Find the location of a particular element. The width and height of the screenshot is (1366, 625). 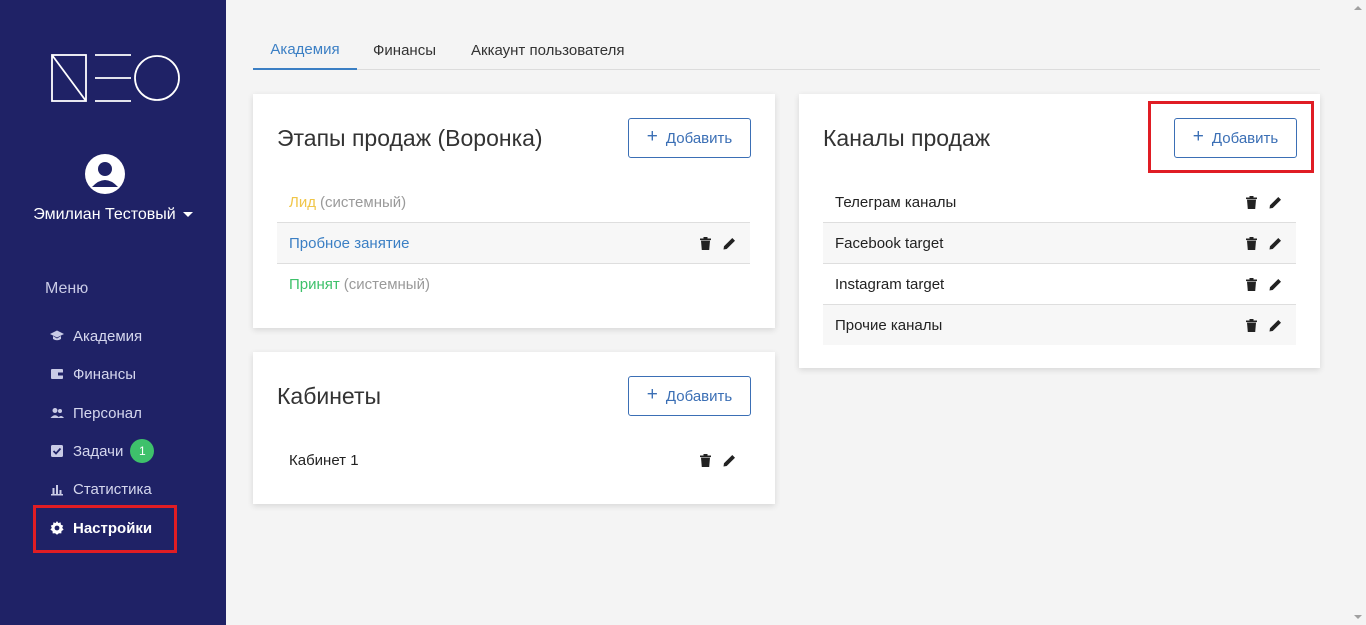

tab-user-account: Аккаунт пользователя is located at coordinates (547, 50).